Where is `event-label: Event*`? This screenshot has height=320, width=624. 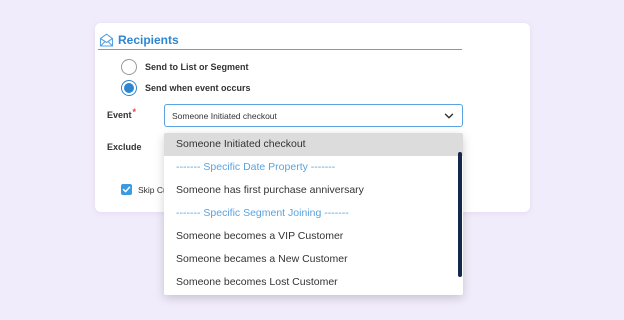
event-label: Event* is located at coordinates (122, 113).